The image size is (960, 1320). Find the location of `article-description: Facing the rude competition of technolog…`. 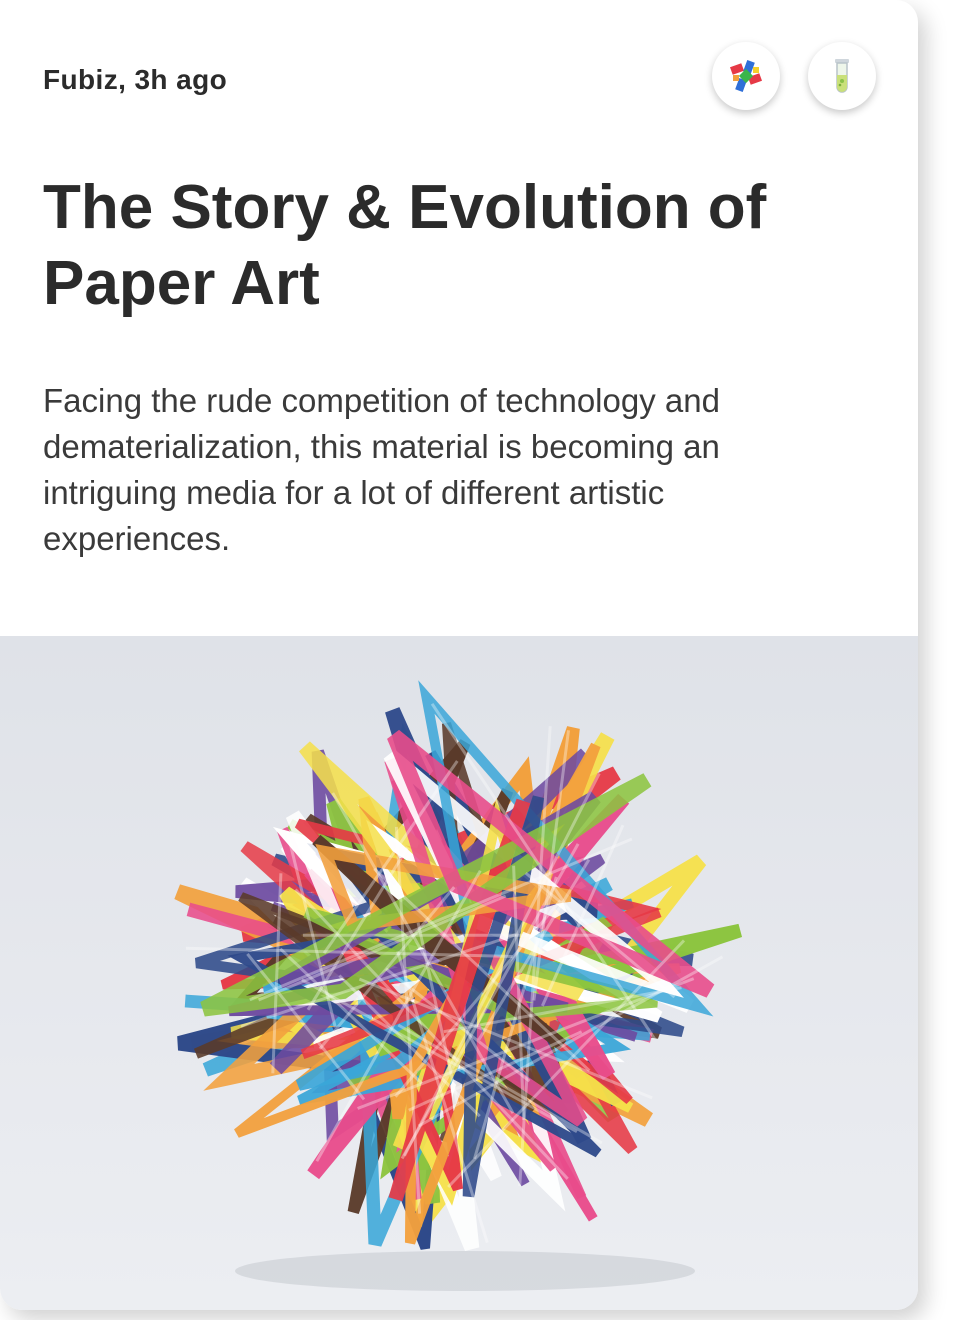

article-description: Facing the rude competition of technolog… is located at coordinates (381, 469).